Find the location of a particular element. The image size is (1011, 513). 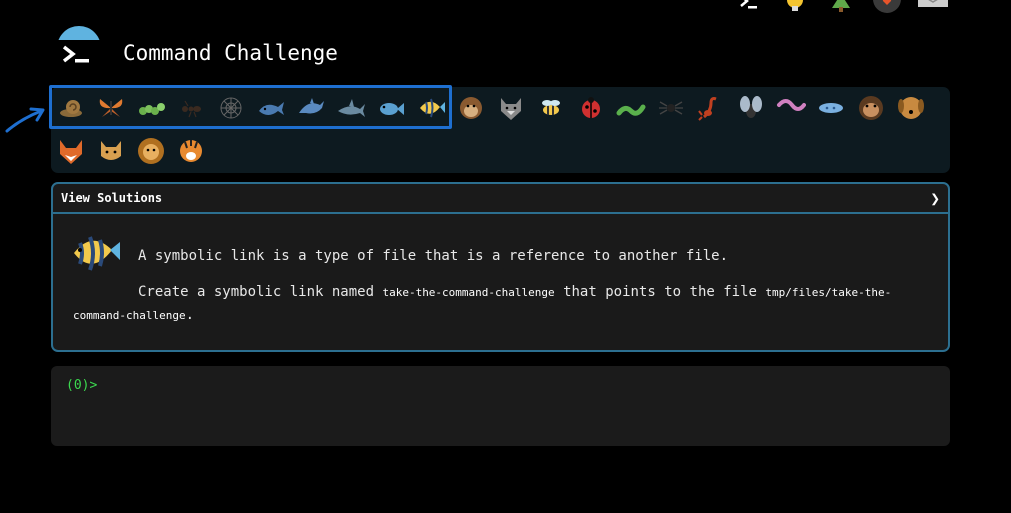

level-dolphin-icon is located at coordinates (311, 108).